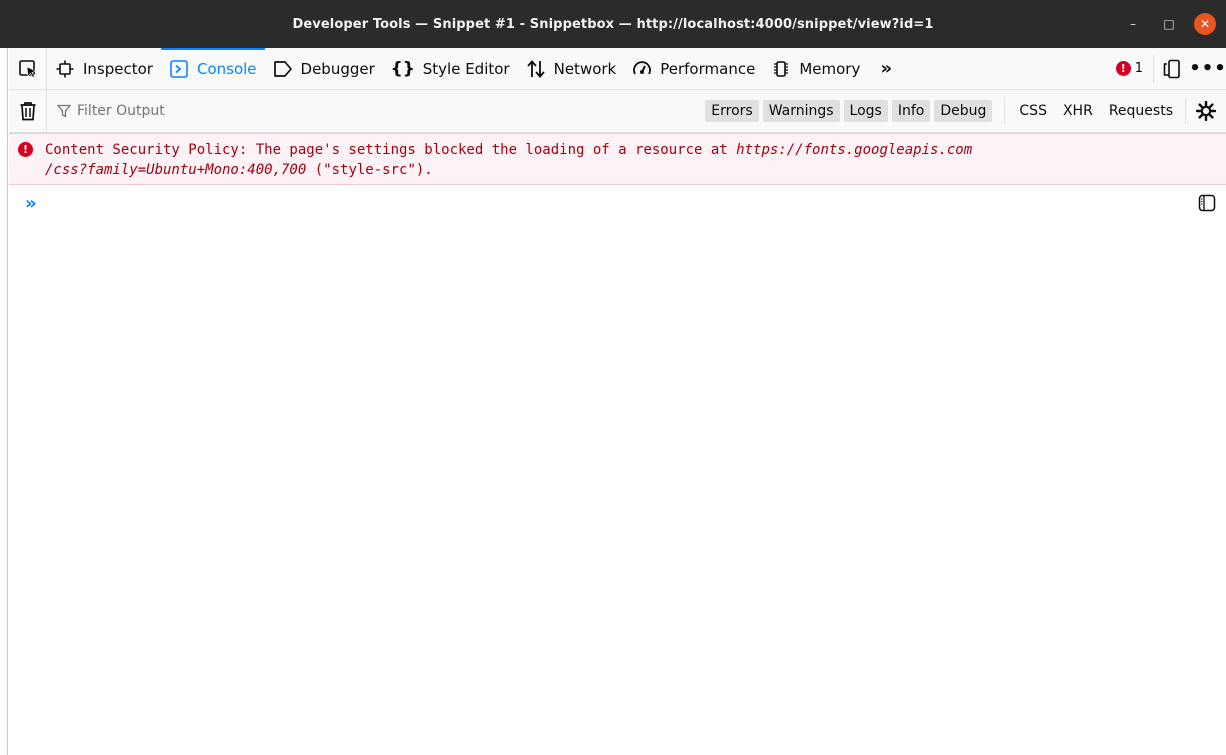 The height and width of the screenshot is (755, 1226). Describe the element at coordinates (854, 150) in the screenshot. I see `message-url-link: https://fonts.googleapis.com` at that location.